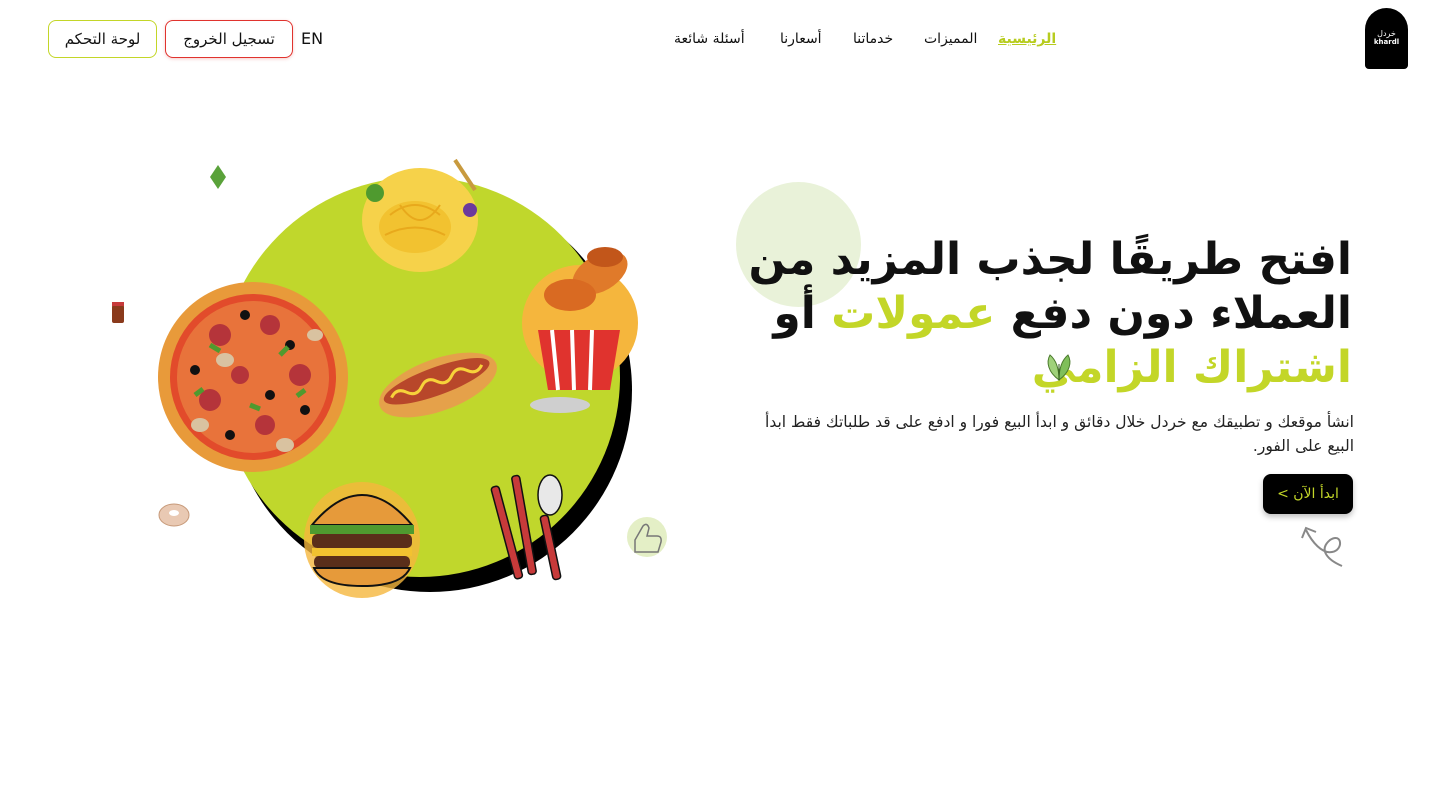  What do you see at coordinates (1386, 42) in the screenshot?
I see `logo-latin-text: khardl` at bounding box center [1386, 42].